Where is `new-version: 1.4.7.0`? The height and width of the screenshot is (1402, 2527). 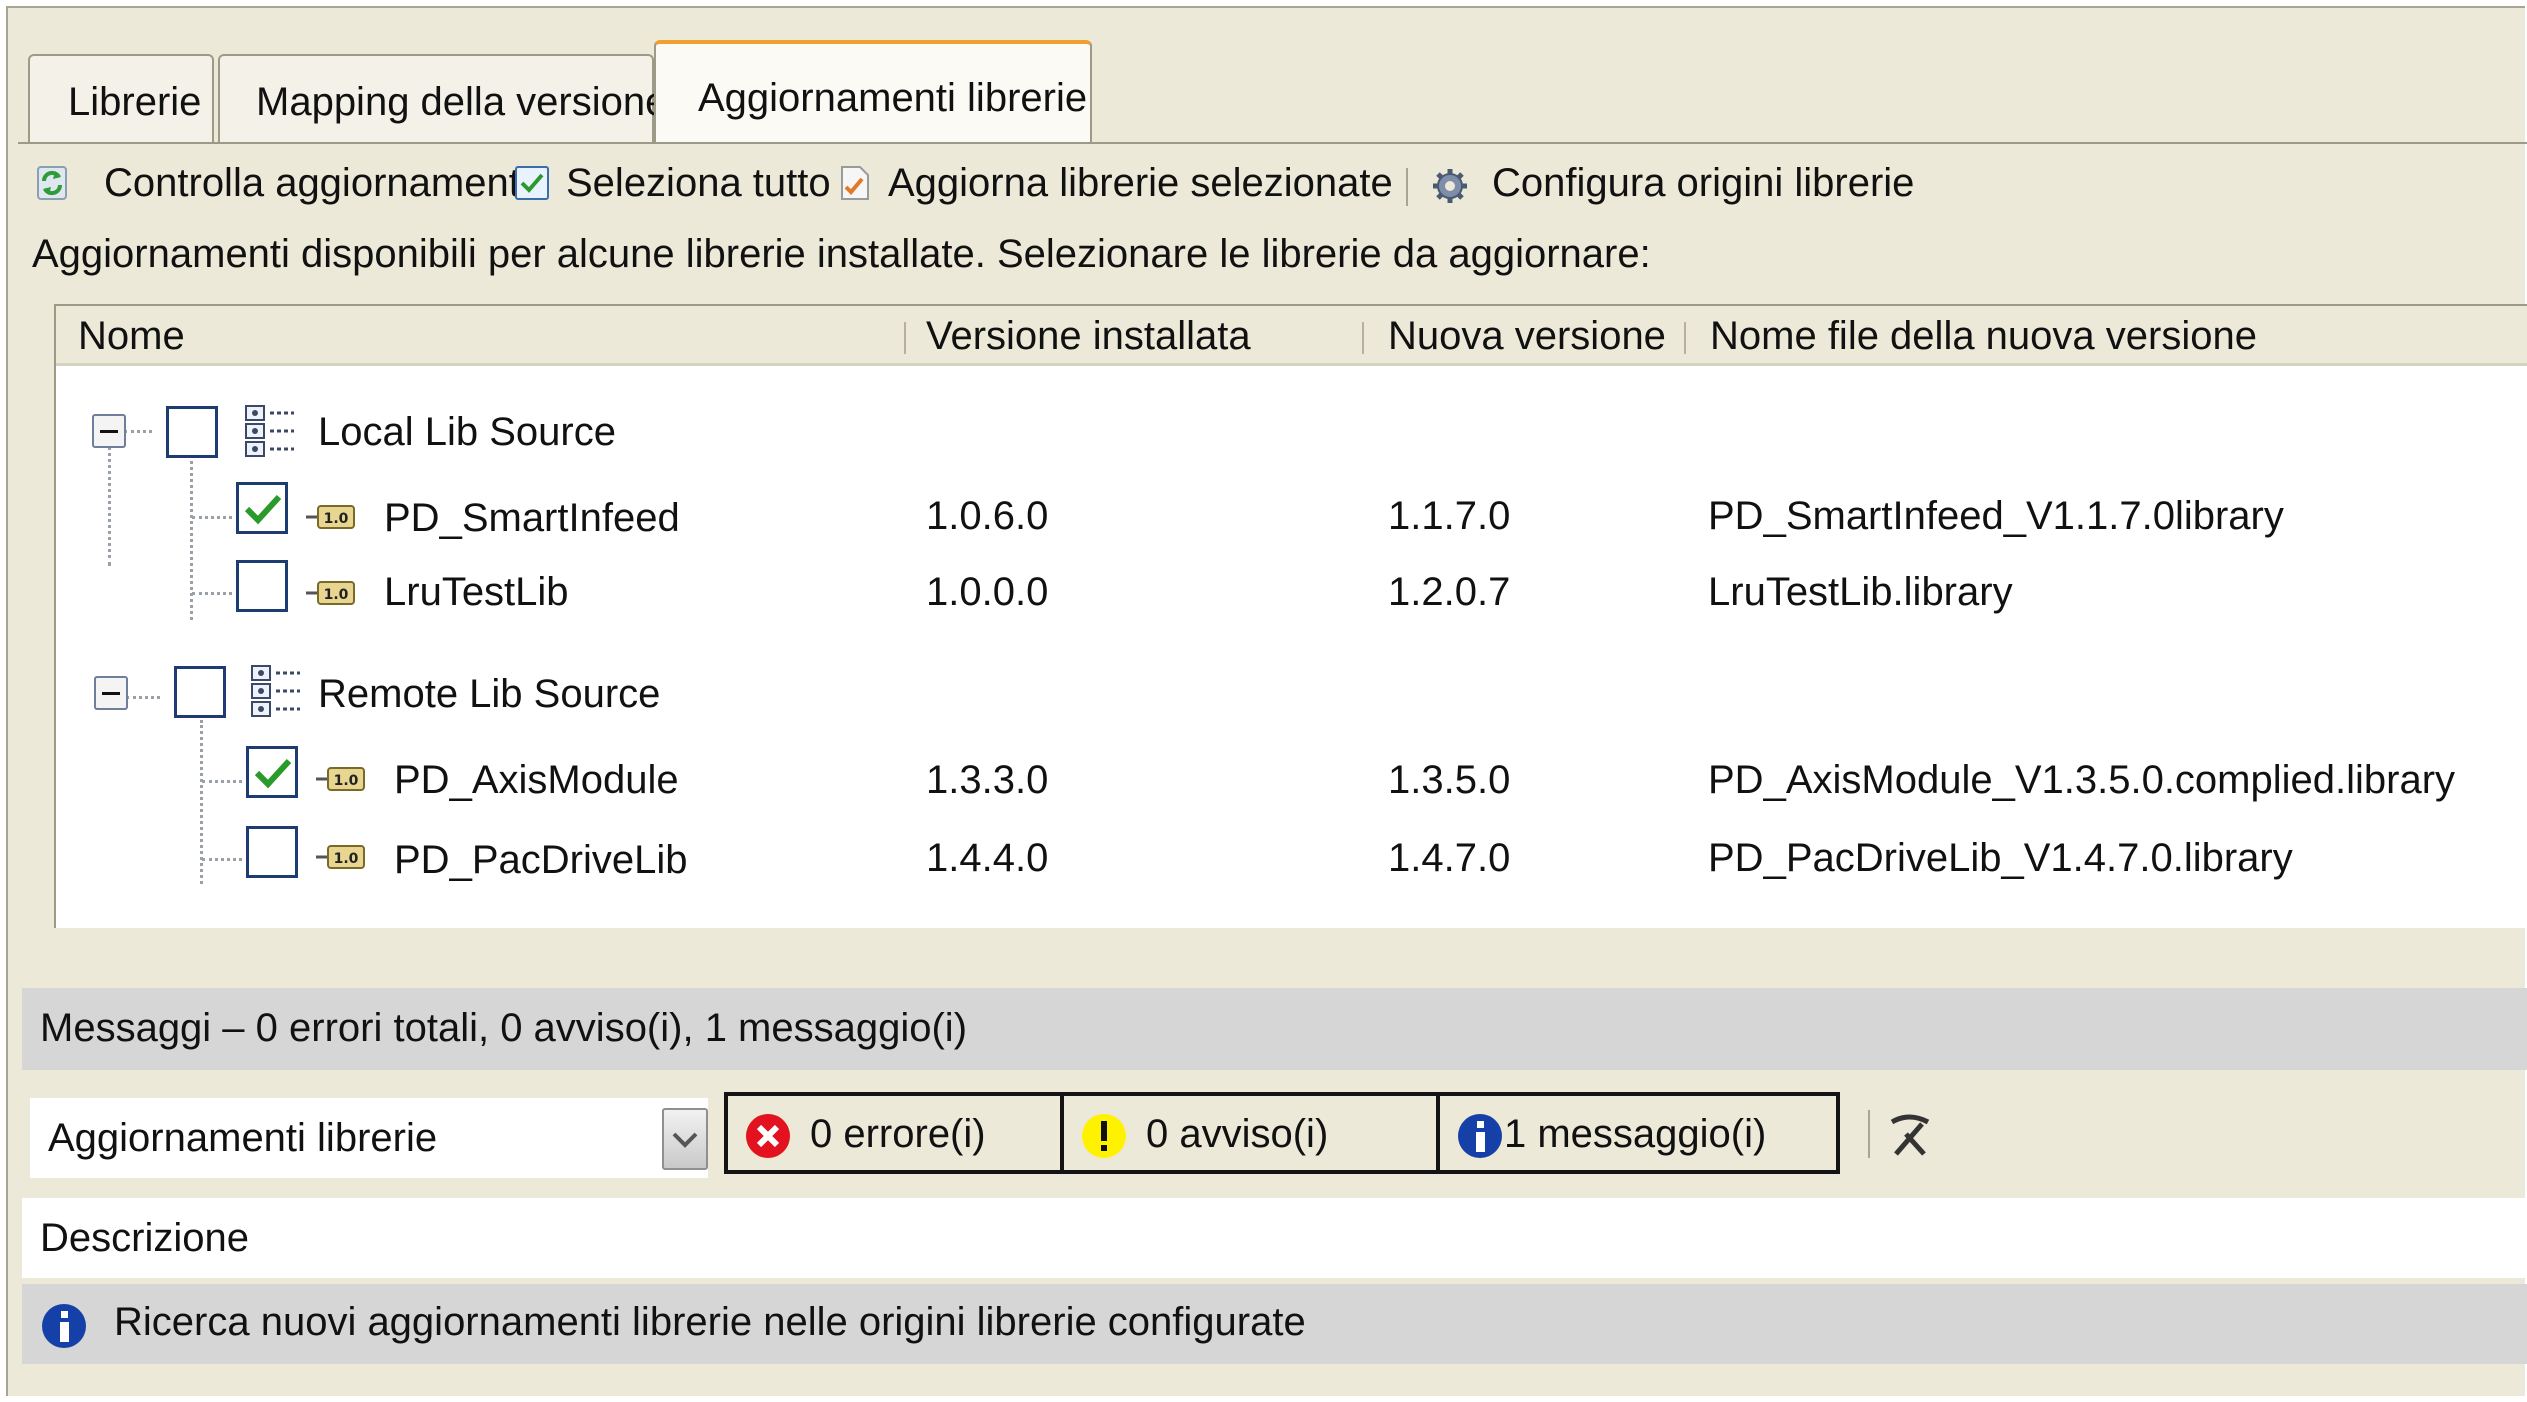 new-version: 1.4.7.0 is located at coordinates (1449, 858).